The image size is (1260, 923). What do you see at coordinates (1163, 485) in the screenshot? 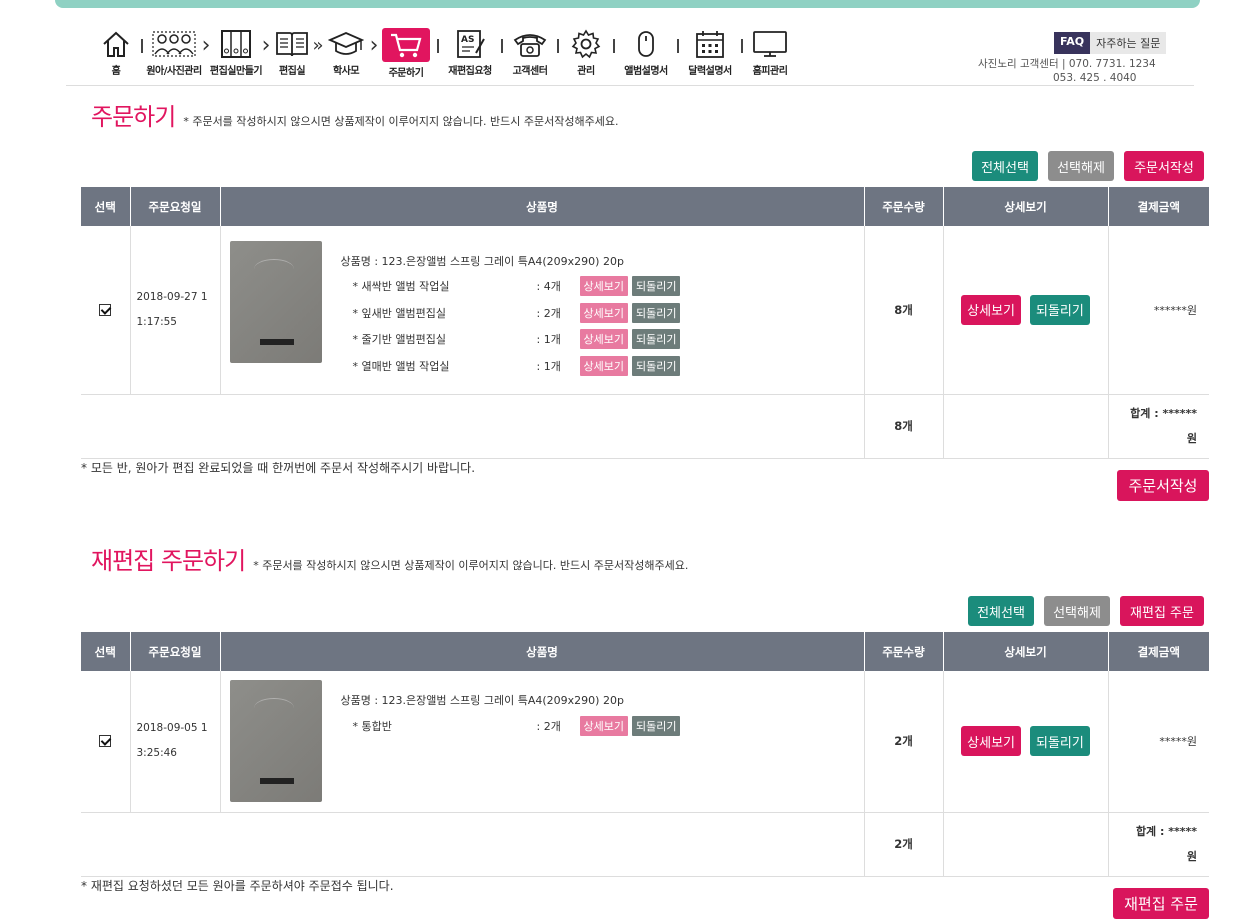
I see `write-order-bottom-button: 주문서작성` at bounding box center [1163, 485].